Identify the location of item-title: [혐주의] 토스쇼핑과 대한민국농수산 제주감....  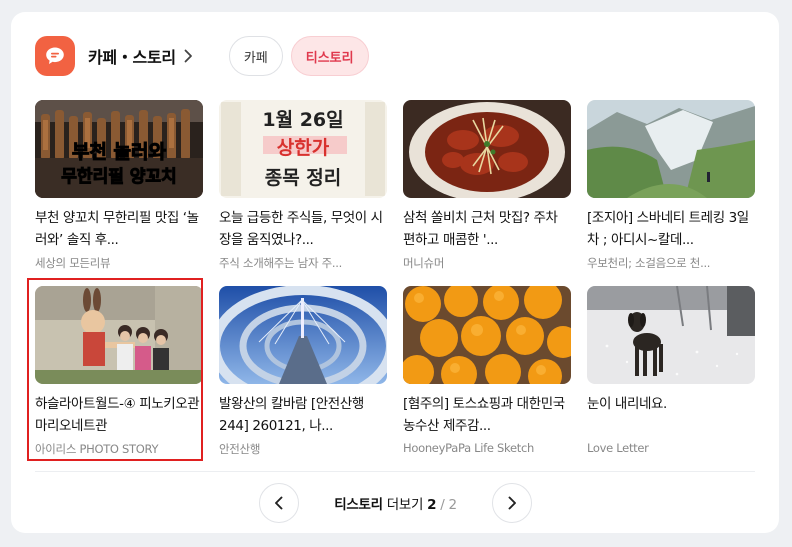
(487, 415).